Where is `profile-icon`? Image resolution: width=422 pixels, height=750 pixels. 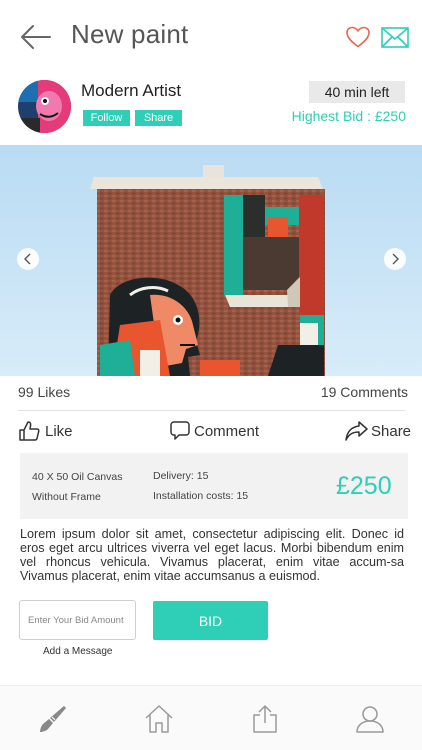
profile-icon is located at coordinates (370, 719).